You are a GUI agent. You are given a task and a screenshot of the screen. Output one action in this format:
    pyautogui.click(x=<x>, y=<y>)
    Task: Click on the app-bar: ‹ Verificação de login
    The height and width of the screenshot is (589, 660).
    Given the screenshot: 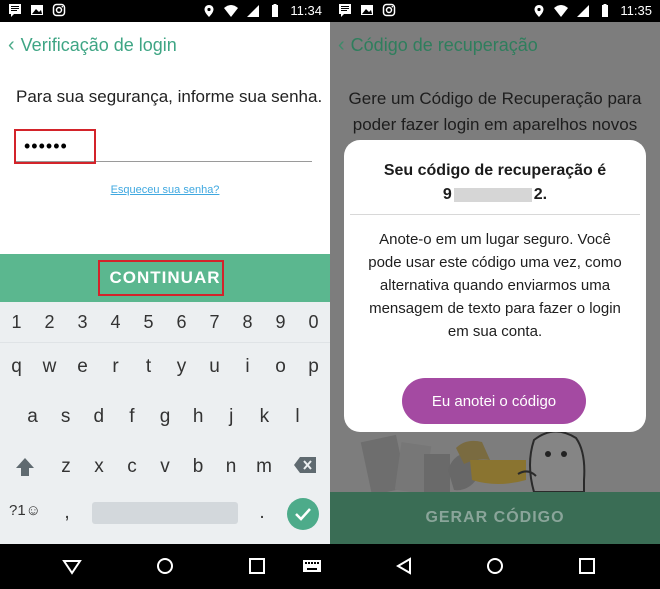 What is the action you would take?
    pyautogui.click(x=165, y=45)
    